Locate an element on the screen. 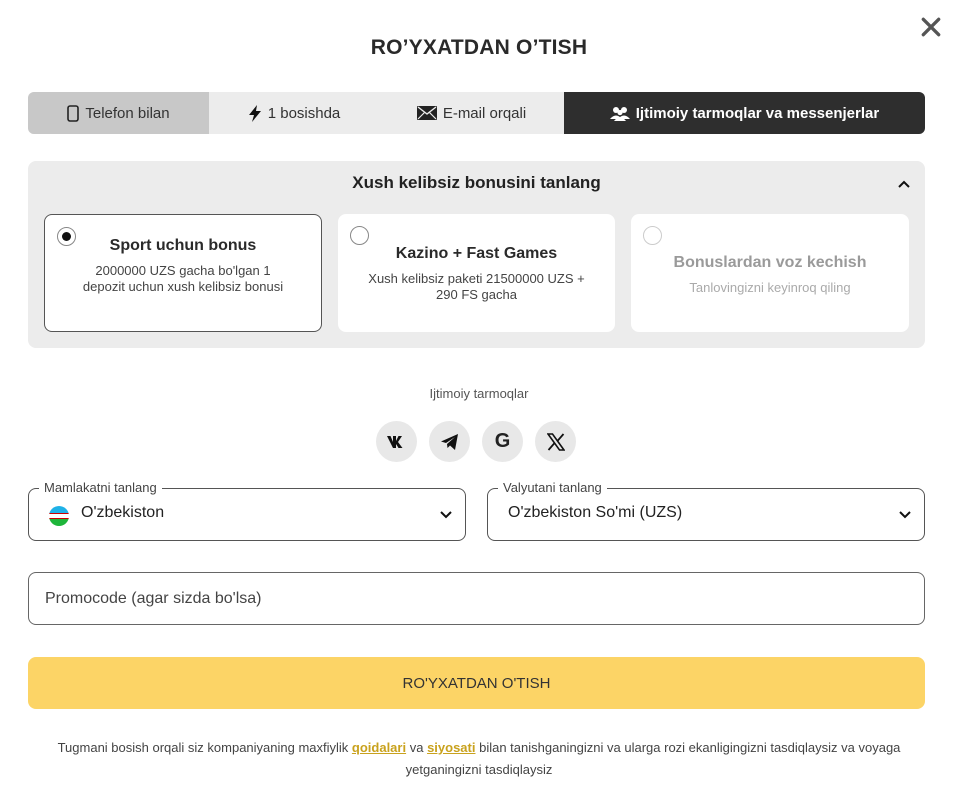  chevron-up-icon is located at coordinates (904, 184).